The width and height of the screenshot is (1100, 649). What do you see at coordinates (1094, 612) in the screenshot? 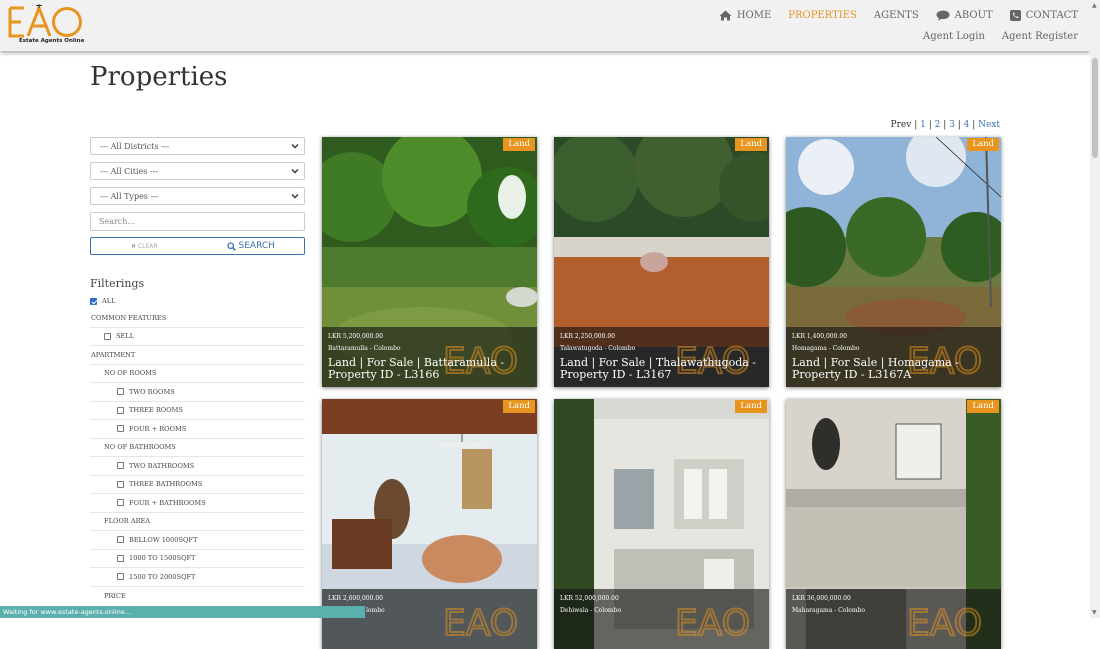
I see `scroll-down-icon: ▼` at bounding box center [1094, 612].